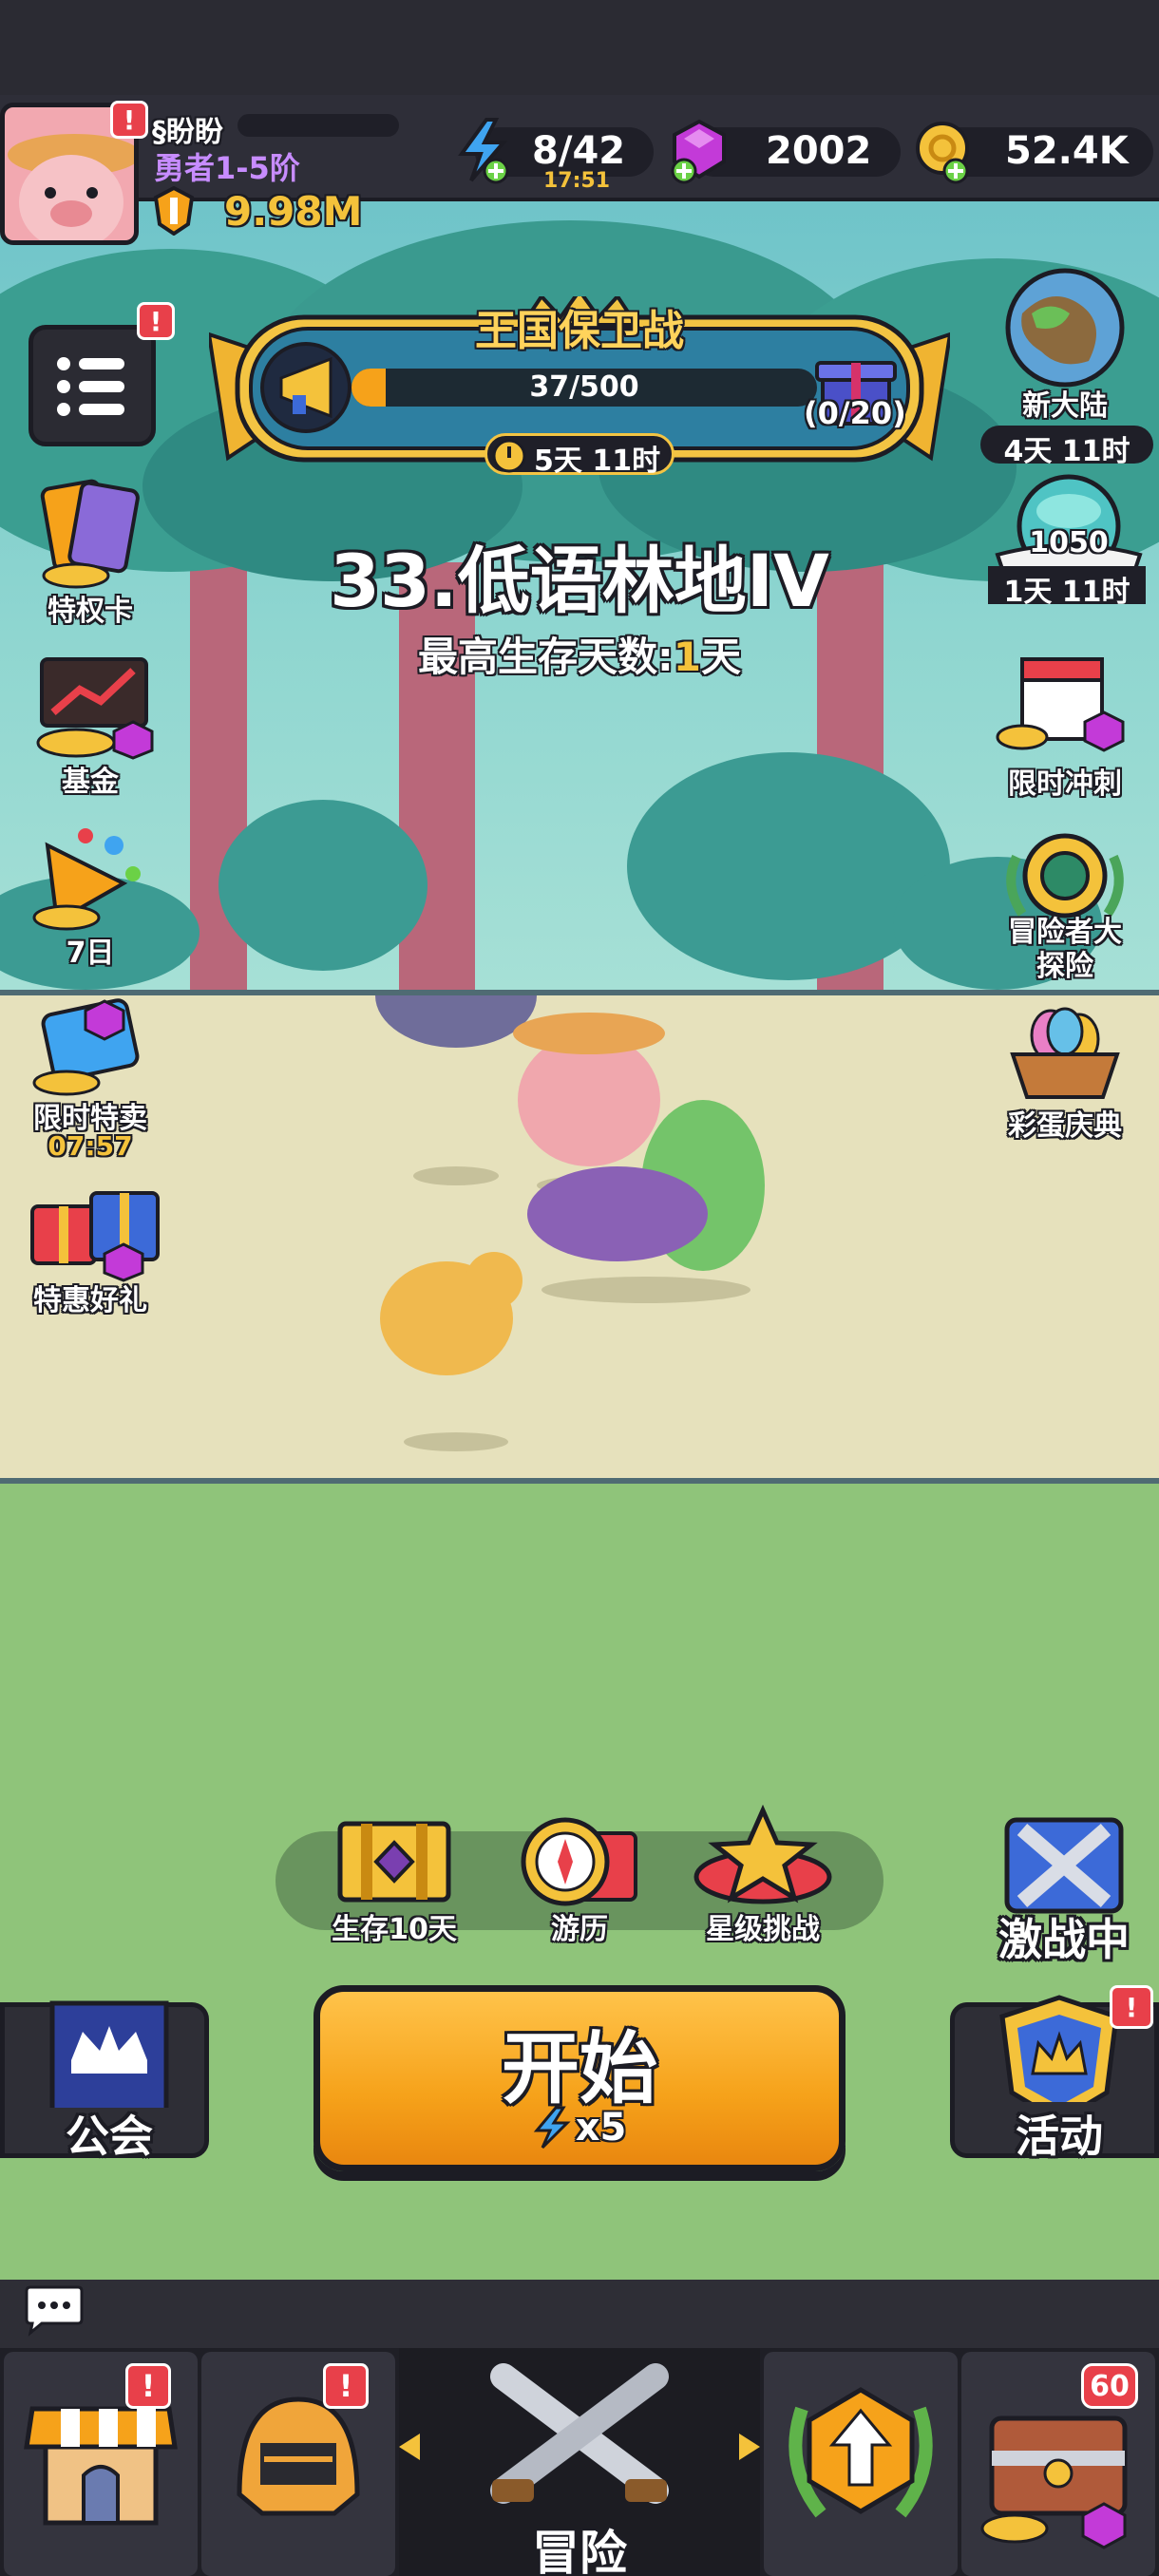 The image size is (1159, 2576). What do you see at coordinates (129, 120) in the screenshot?
I see `avatar-alert-badge: !` at bounding box center [129, 120].